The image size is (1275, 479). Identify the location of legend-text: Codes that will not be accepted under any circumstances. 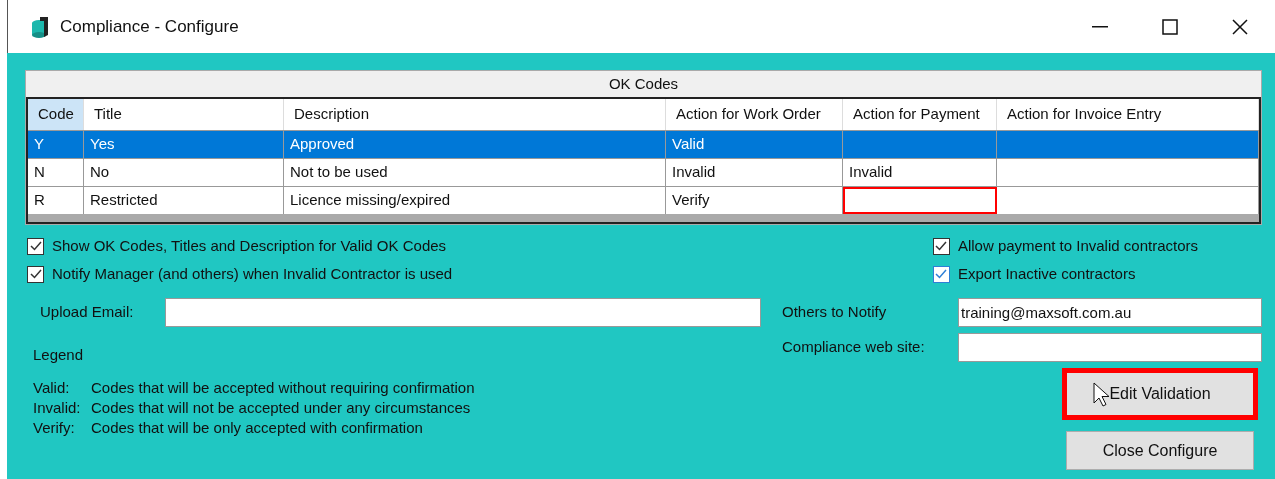
(281, 408).